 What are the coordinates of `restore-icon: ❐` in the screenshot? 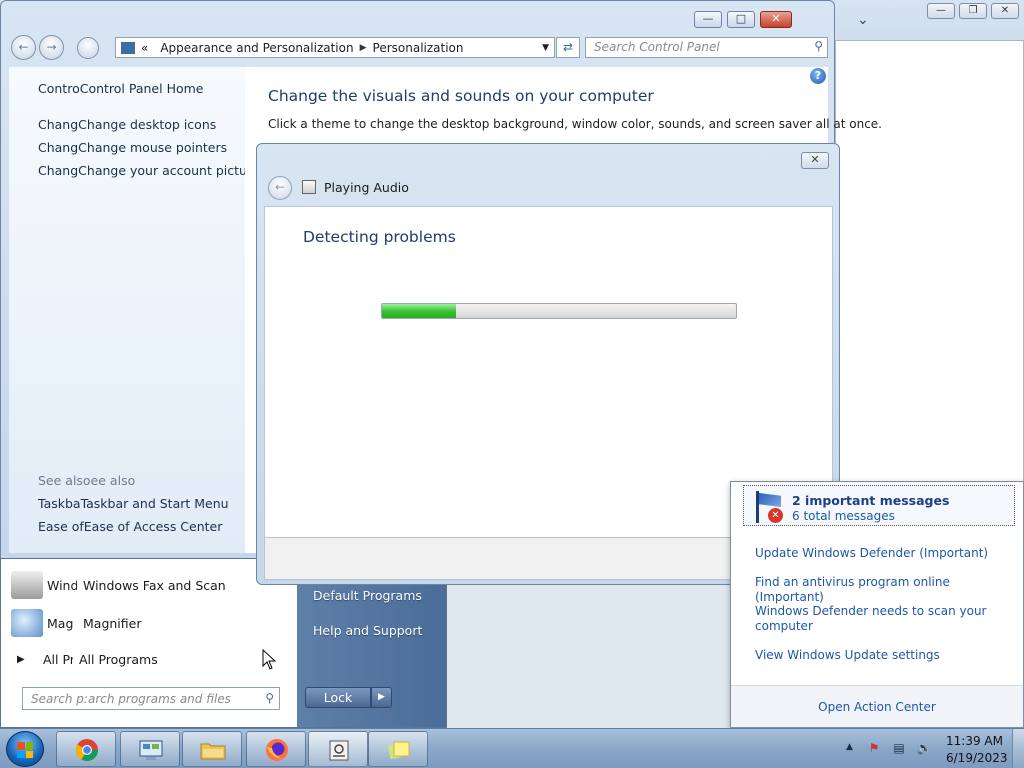 It's located at (973, 11).